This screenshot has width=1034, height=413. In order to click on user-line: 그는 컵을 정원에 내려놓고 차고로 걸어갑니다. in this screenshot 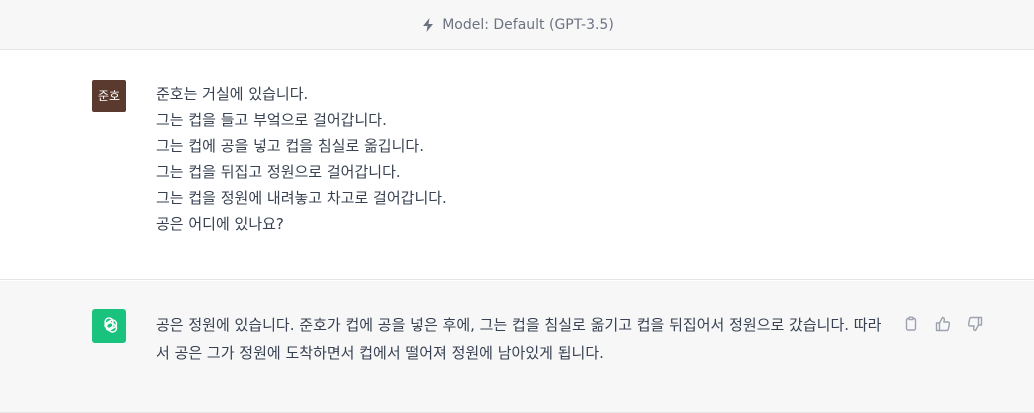, I will do `click(301, 198)`.